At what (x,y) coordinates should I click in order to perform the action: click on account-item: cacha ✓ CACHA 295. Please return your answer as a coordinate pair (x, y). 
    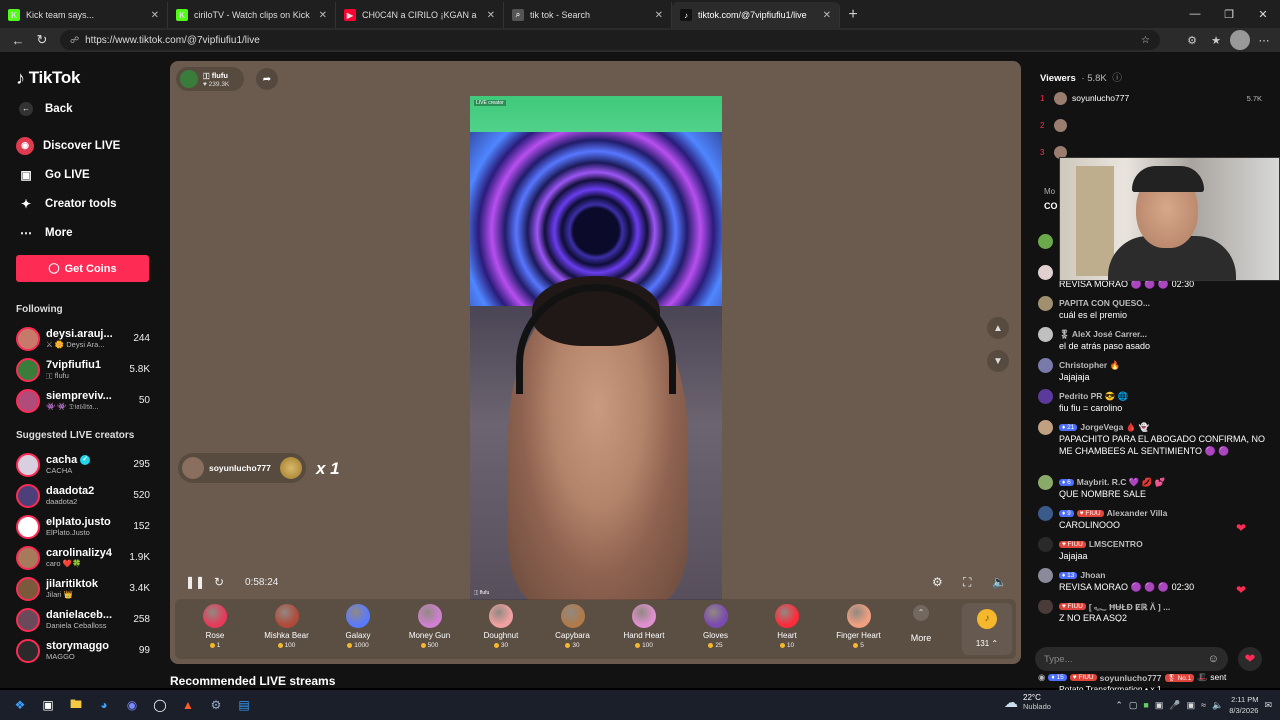
    Looking at the image, I should click on (83, 464).